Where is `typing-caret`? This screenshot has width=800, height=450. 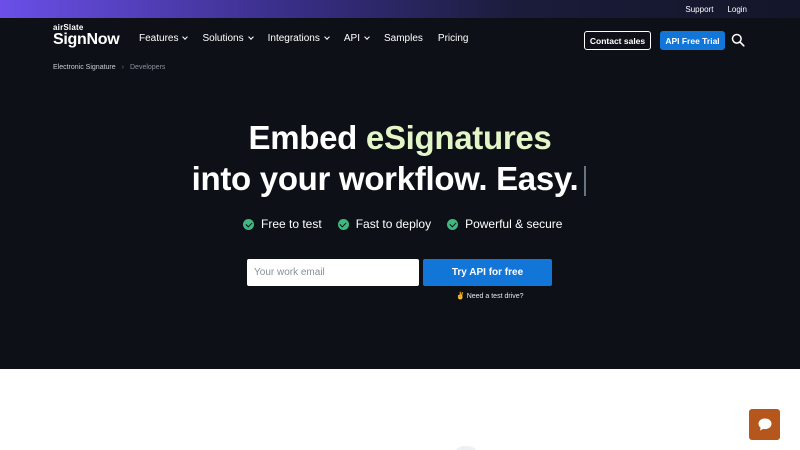 typing-caret is located at coordinates (585, 181).